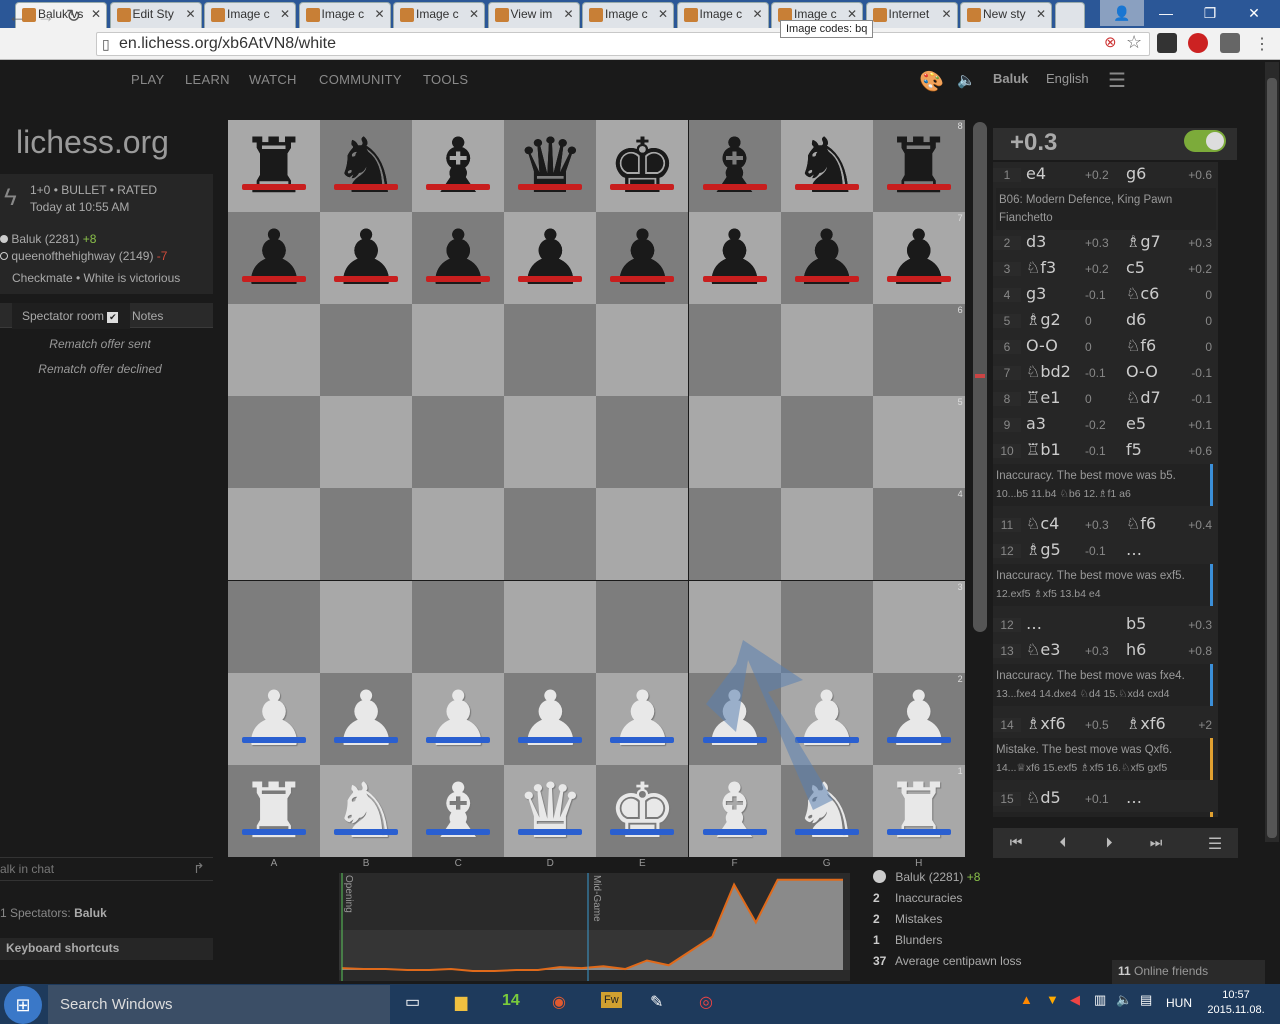 This screenshot has height=1024, width=1280. Describe the element at coordinates (1146, 723) in the screenshot. I see `black-move: ♗xf6` at that location.